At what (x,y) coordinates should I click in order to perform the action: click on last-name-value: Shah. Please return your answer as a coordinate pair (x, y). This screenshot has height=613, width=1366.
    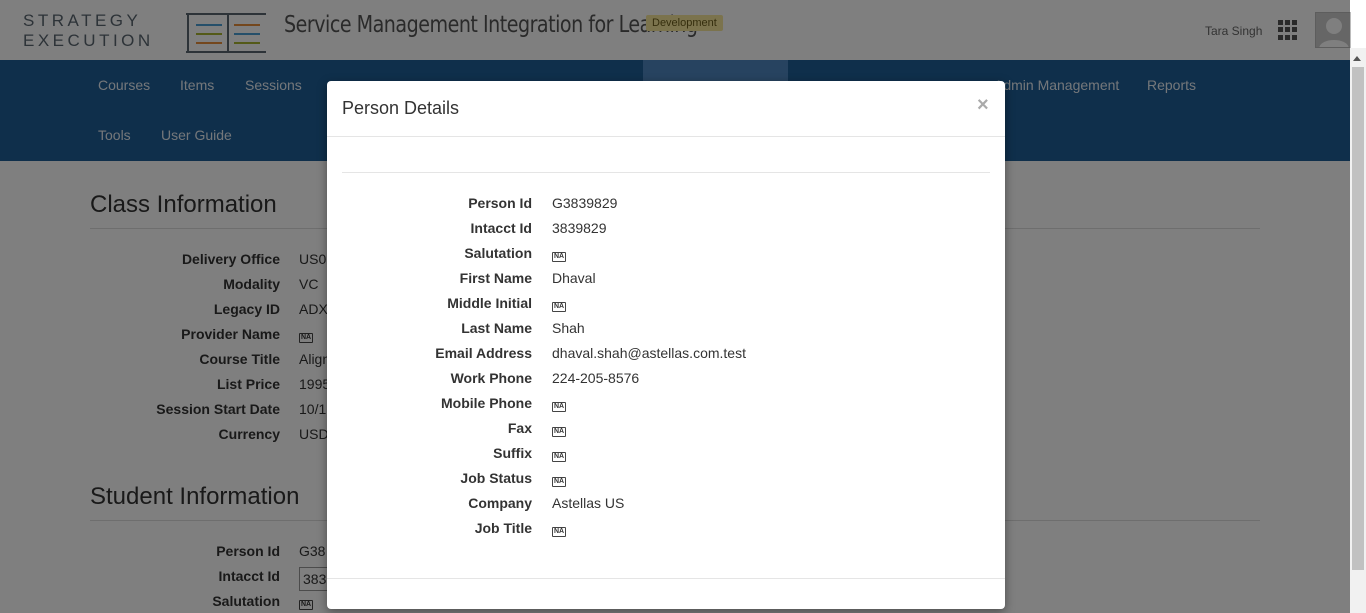
    Looking at the image, I should click on (568, 328).